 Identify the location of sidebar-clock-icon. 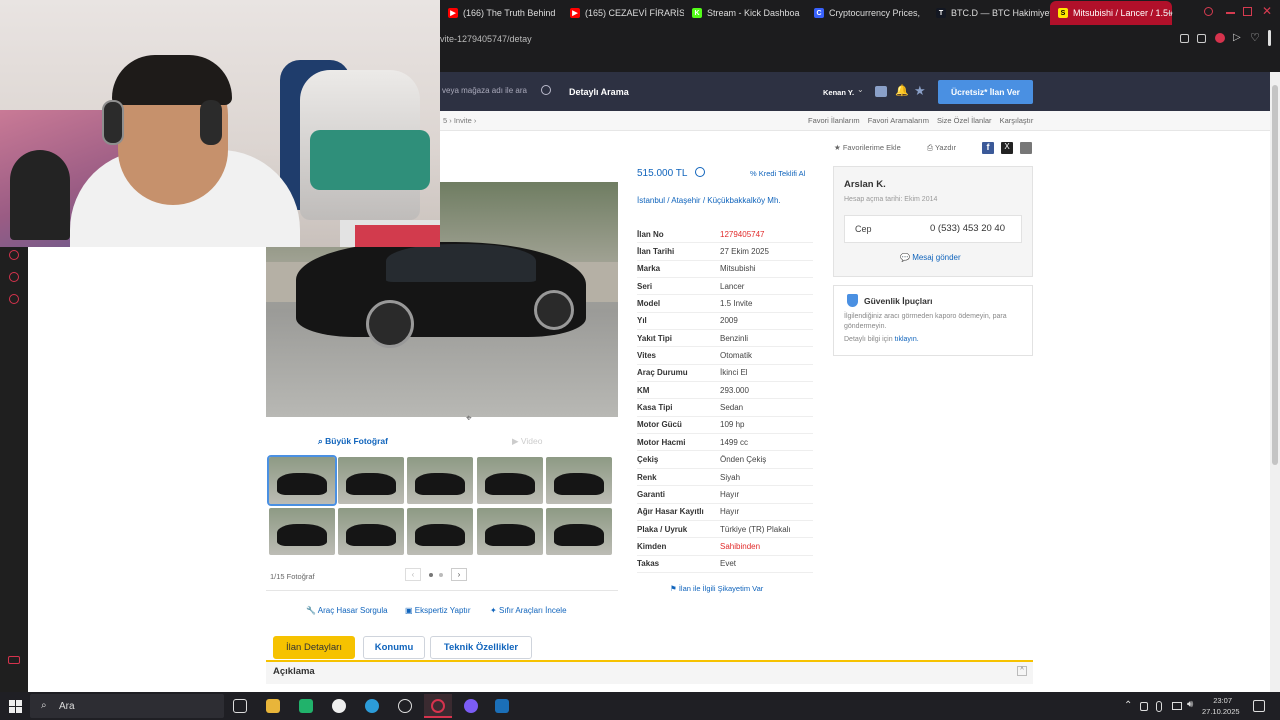
(14, 255).